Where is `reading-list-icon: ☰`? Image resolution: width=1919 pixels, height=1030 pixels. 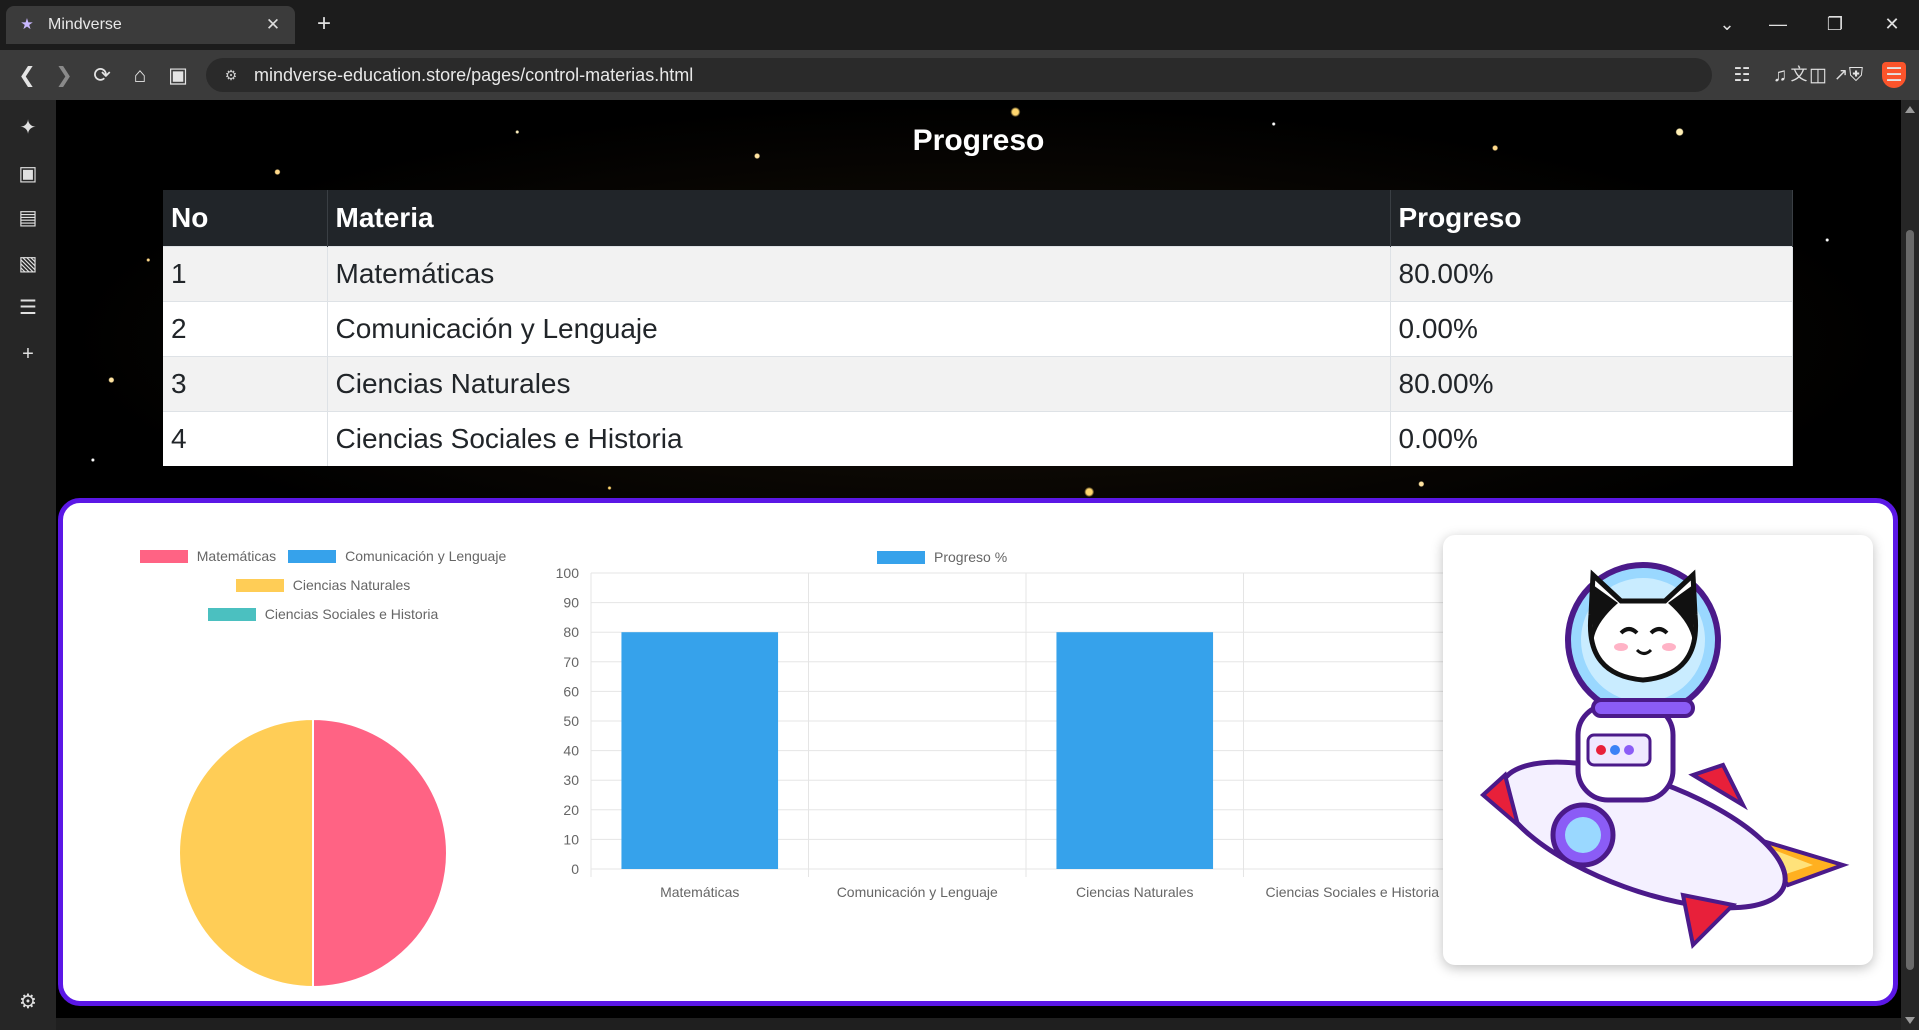 reading-list-icon: ☰ is located at coordinates (28, 308).